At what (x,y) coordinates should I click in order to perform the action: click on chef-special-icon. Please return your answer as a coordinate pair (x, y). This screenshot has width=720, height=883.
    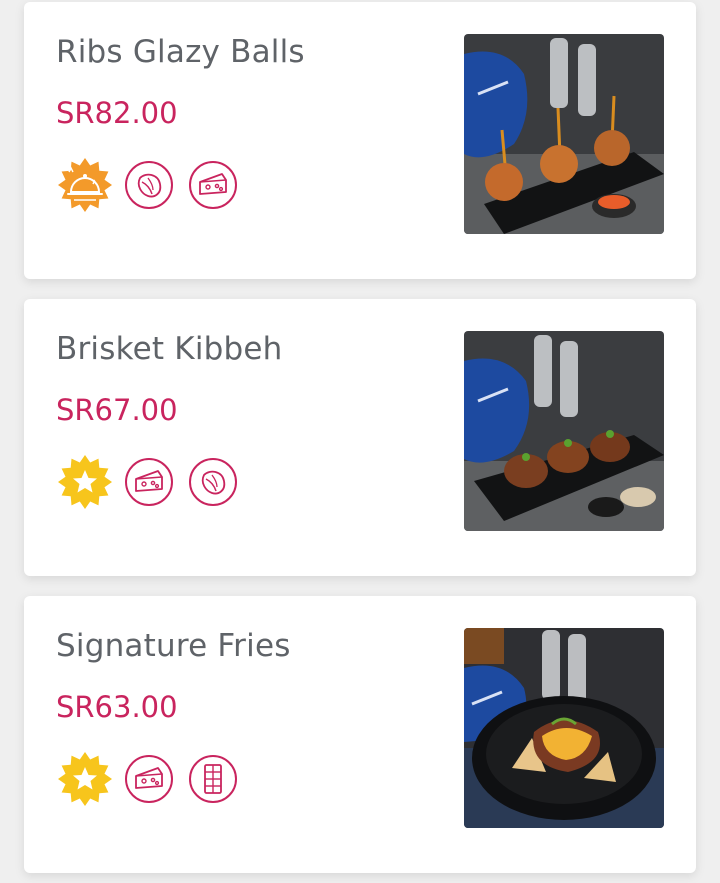
    Looking at the image, I should click on (85, 185).